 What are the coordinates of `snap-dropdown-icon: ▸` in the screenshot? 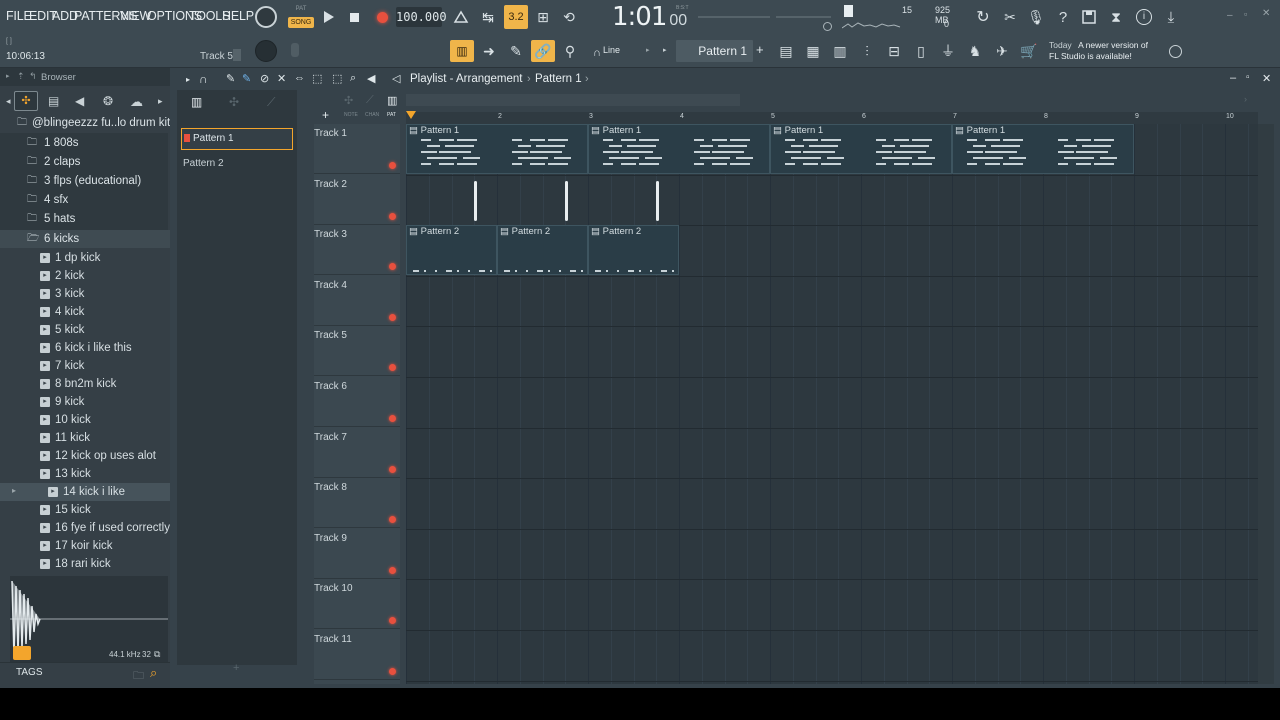 It's located at (648, 50).